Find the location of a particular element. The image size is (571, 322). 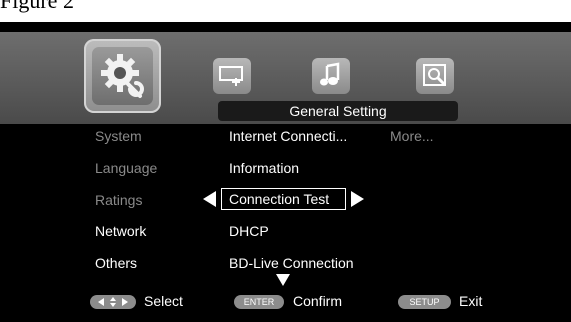

display-tile is located at coordinates (232, 76).